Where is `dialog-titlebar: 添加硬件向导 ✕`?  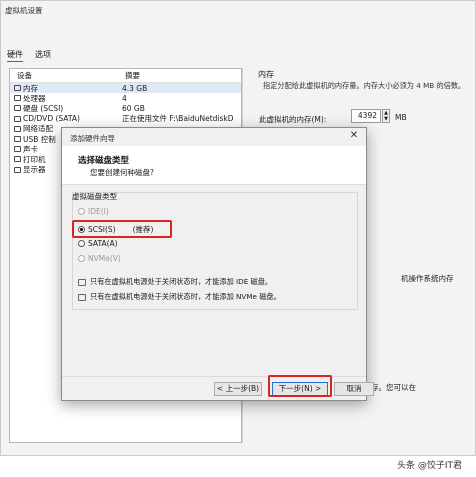 dialog-titlebar: 添加硬件向导 ✕ is located at coordinates (214, 137).